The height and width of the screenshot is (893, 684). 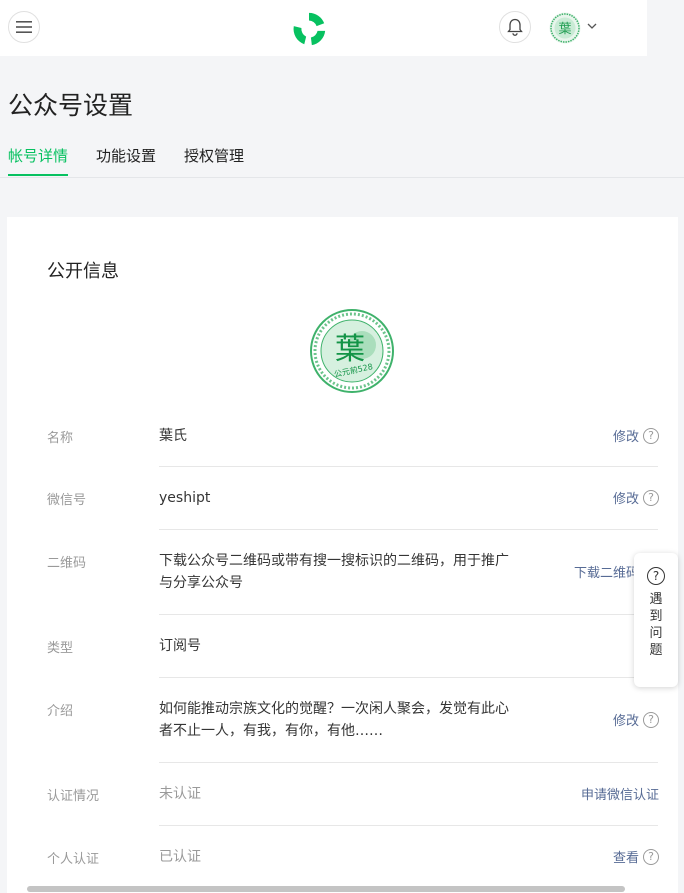 I want to click on bell-icon, so click(x=515, y=27).